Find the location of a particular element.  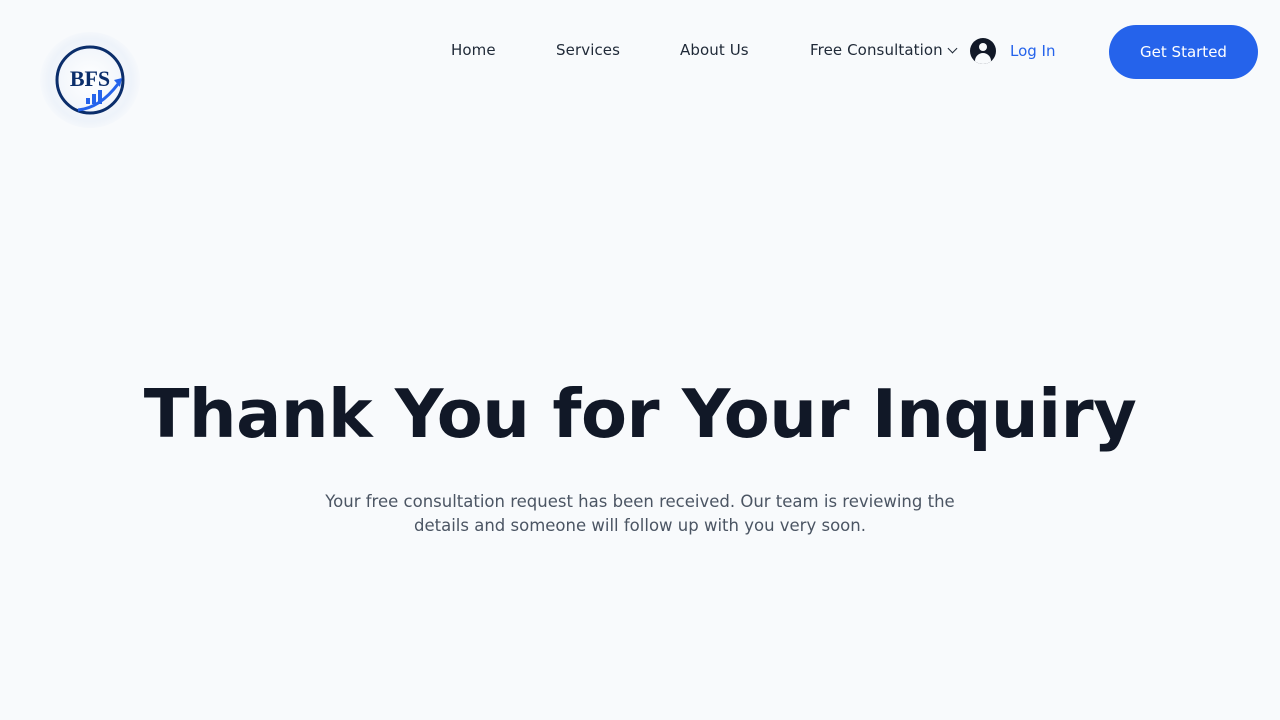

chevron-down-icon is located at coordinates (952, 48).